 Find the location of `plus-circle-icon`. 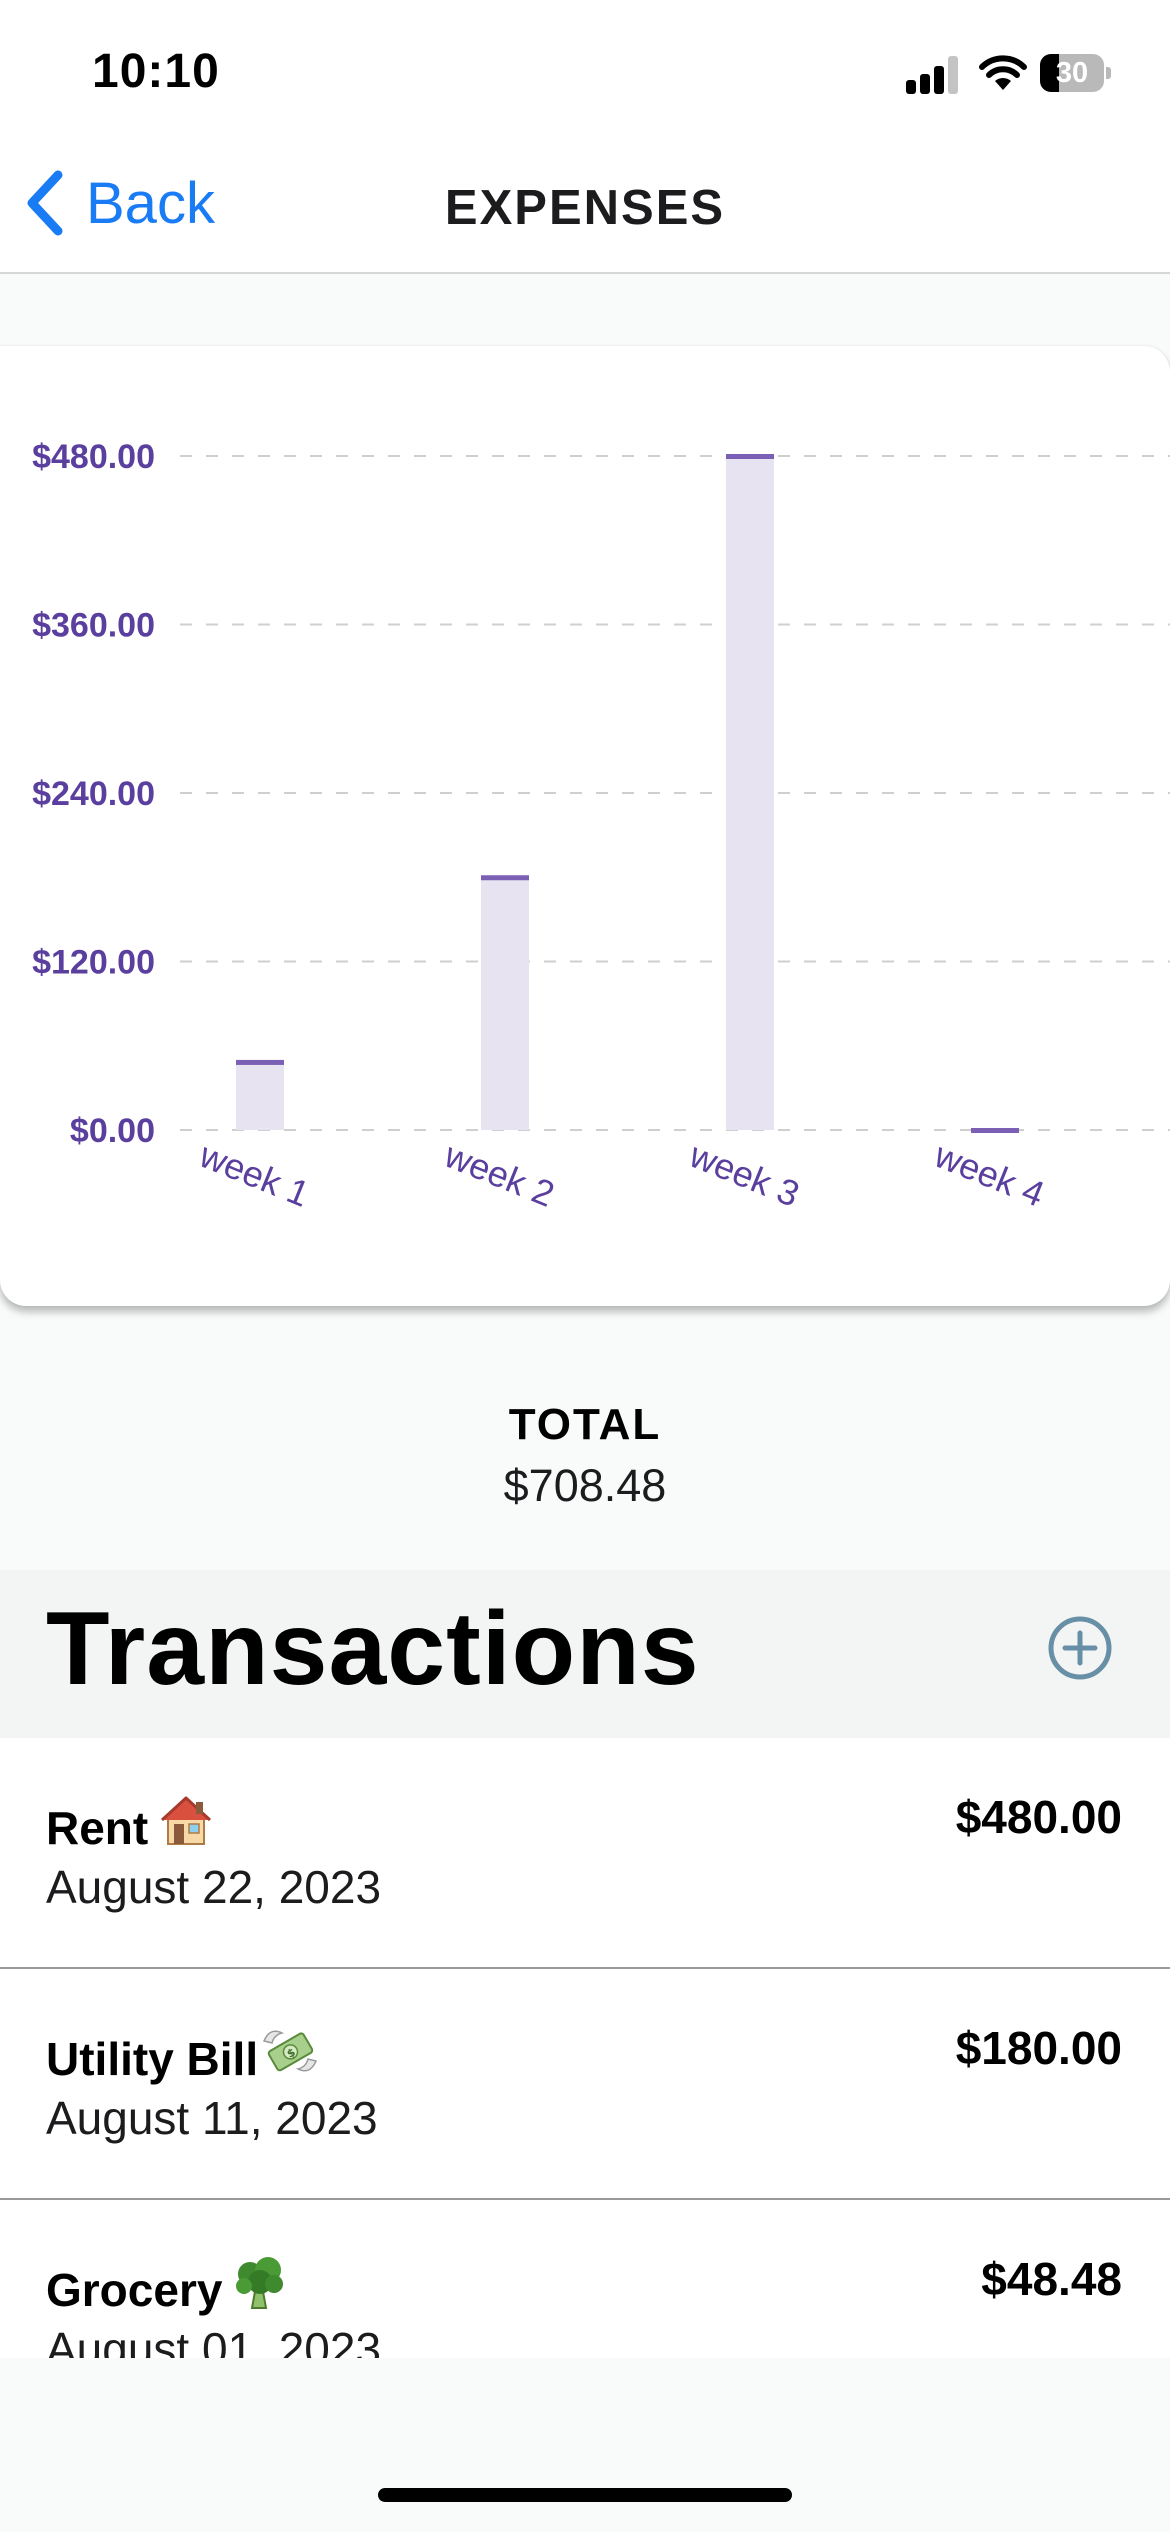

plus-circle-icon is located at coordinates (1080, 1648).